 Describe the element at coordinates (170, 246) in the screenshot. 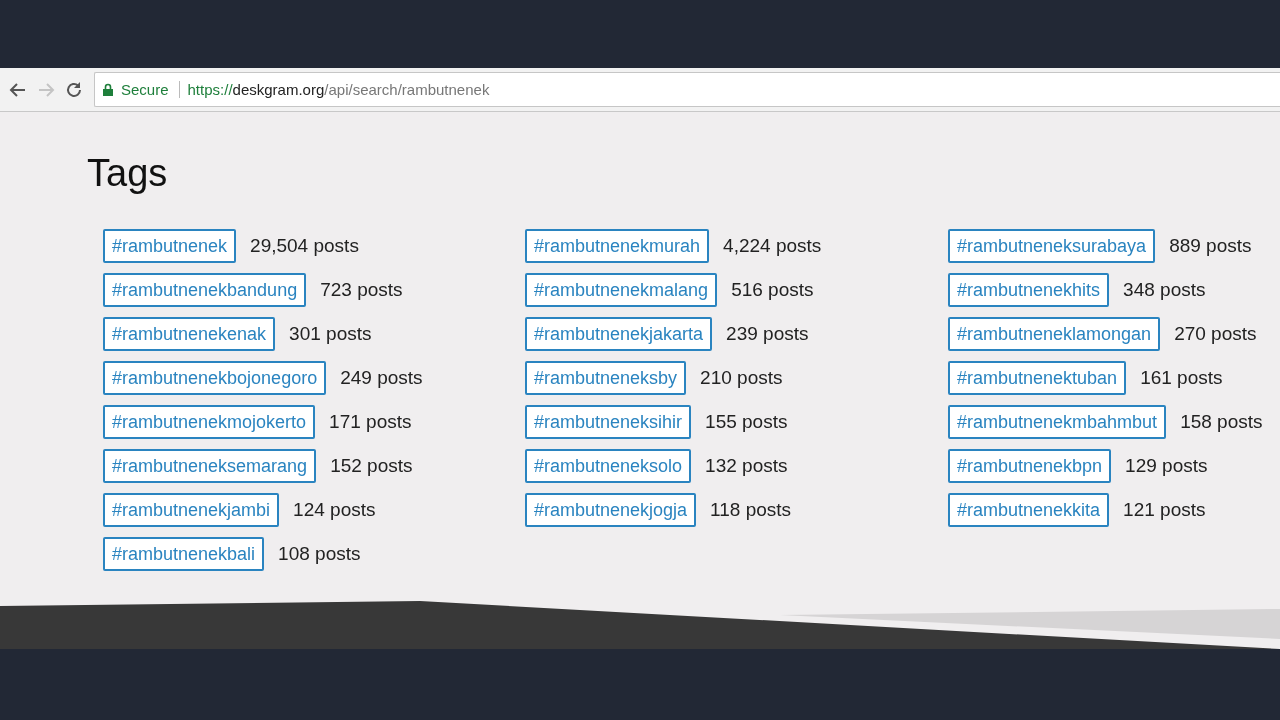

I see `hashtag-link: #rambutnenek` at that location.